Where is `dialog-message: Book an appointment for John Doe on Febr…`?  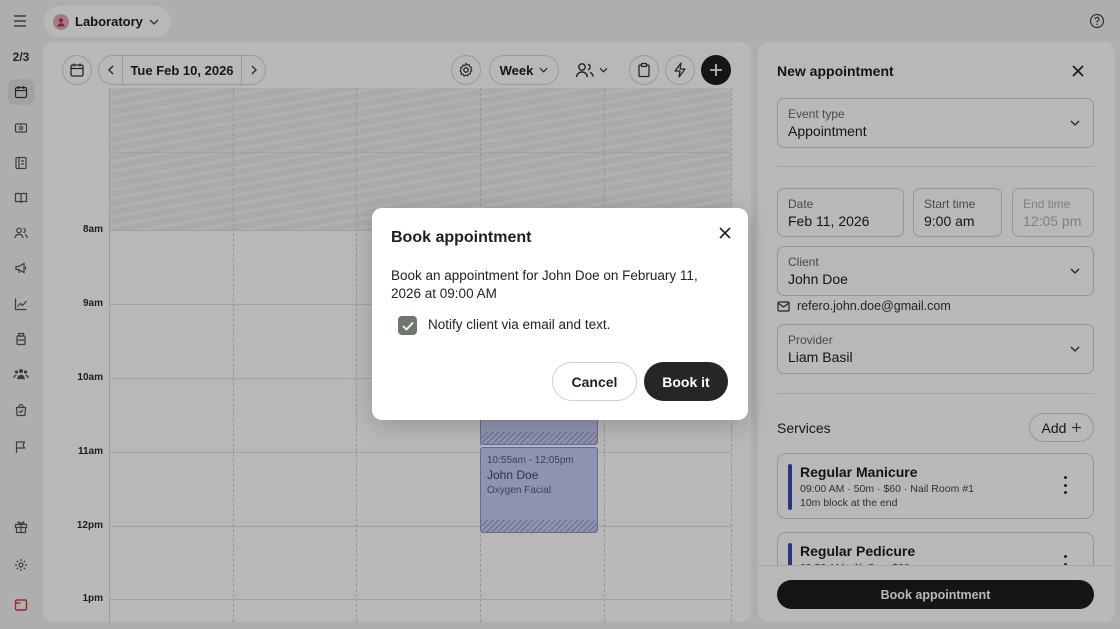 dialog-message: Book an appointment for John Doe on Febr… is located at coordinates (544, 284).